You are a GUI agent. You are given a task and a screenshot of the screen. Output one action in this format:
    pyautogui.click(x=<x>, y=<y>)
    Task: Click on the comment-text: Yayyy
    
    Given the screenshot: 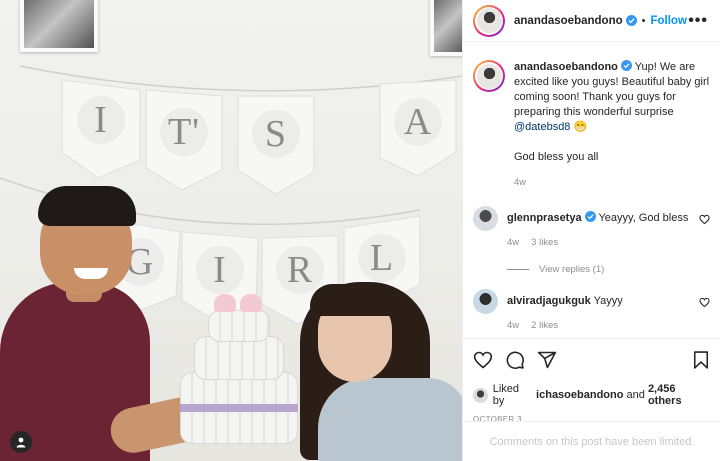 What is the action you would take?
    pyautogui.click(x=608, y=301)
    